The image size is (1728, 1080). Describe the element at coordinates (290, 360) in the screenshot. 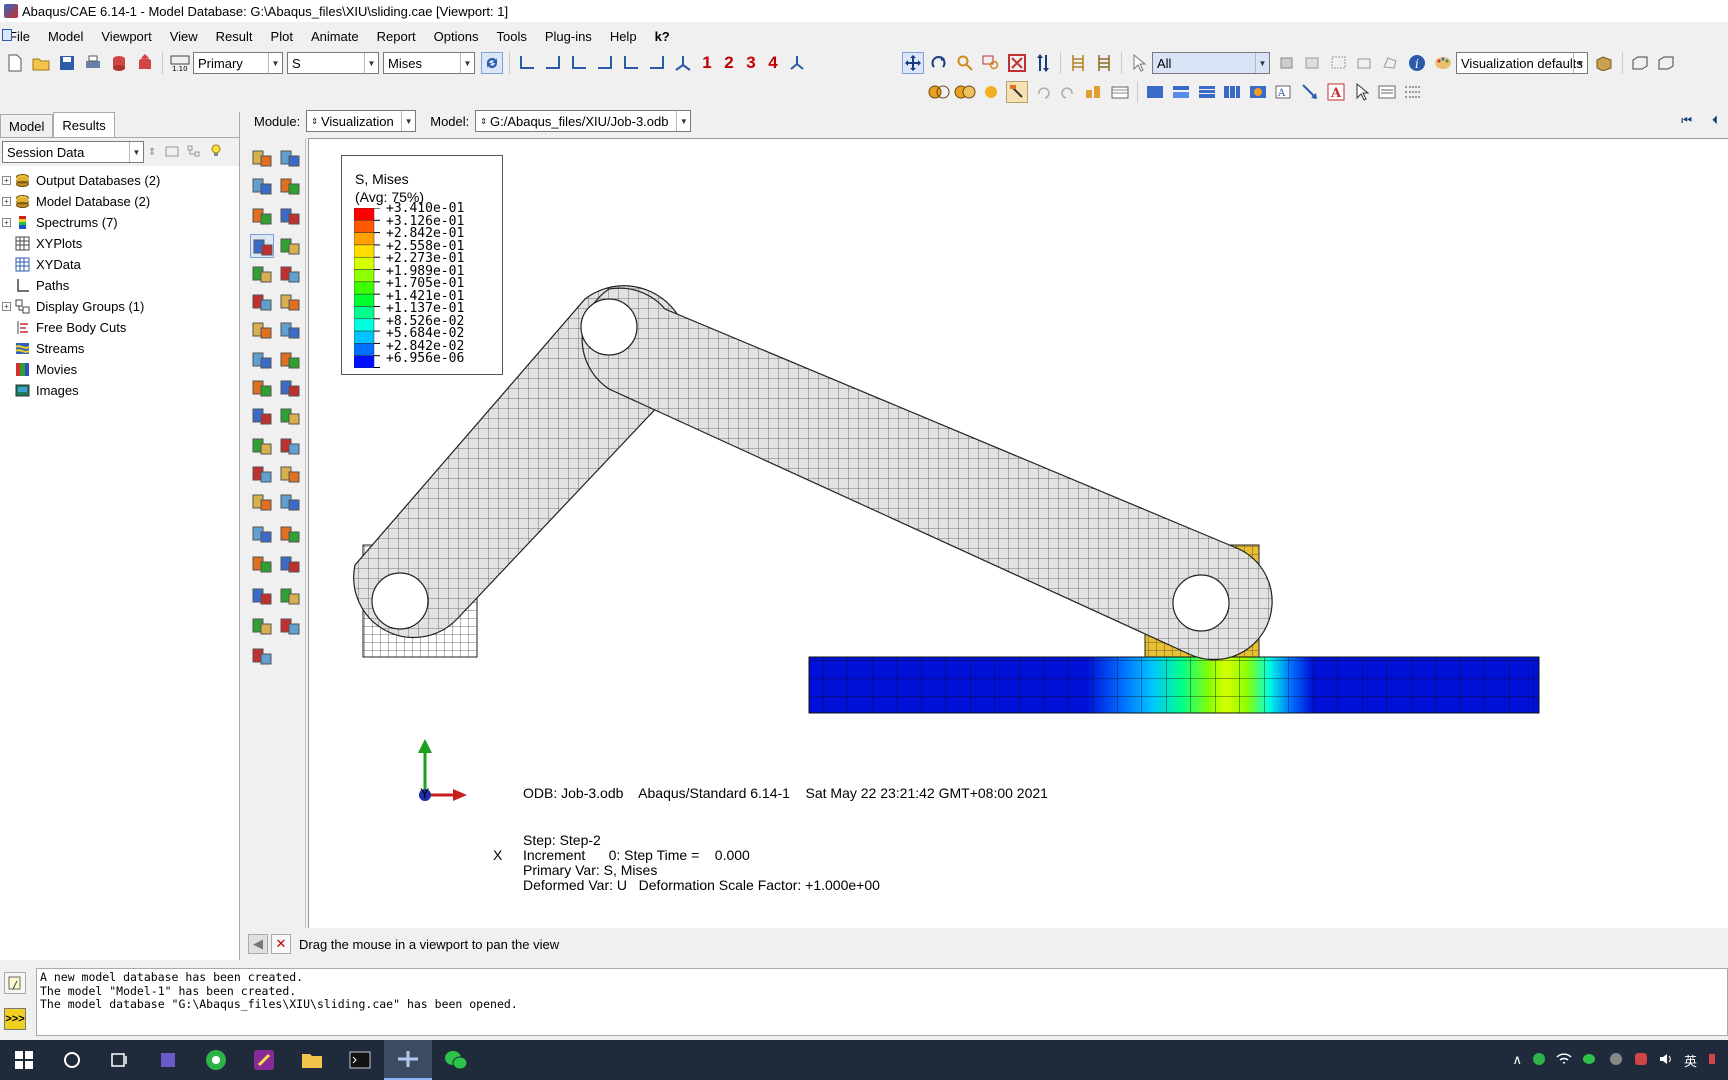

I see `animate-time-icon` at that location.